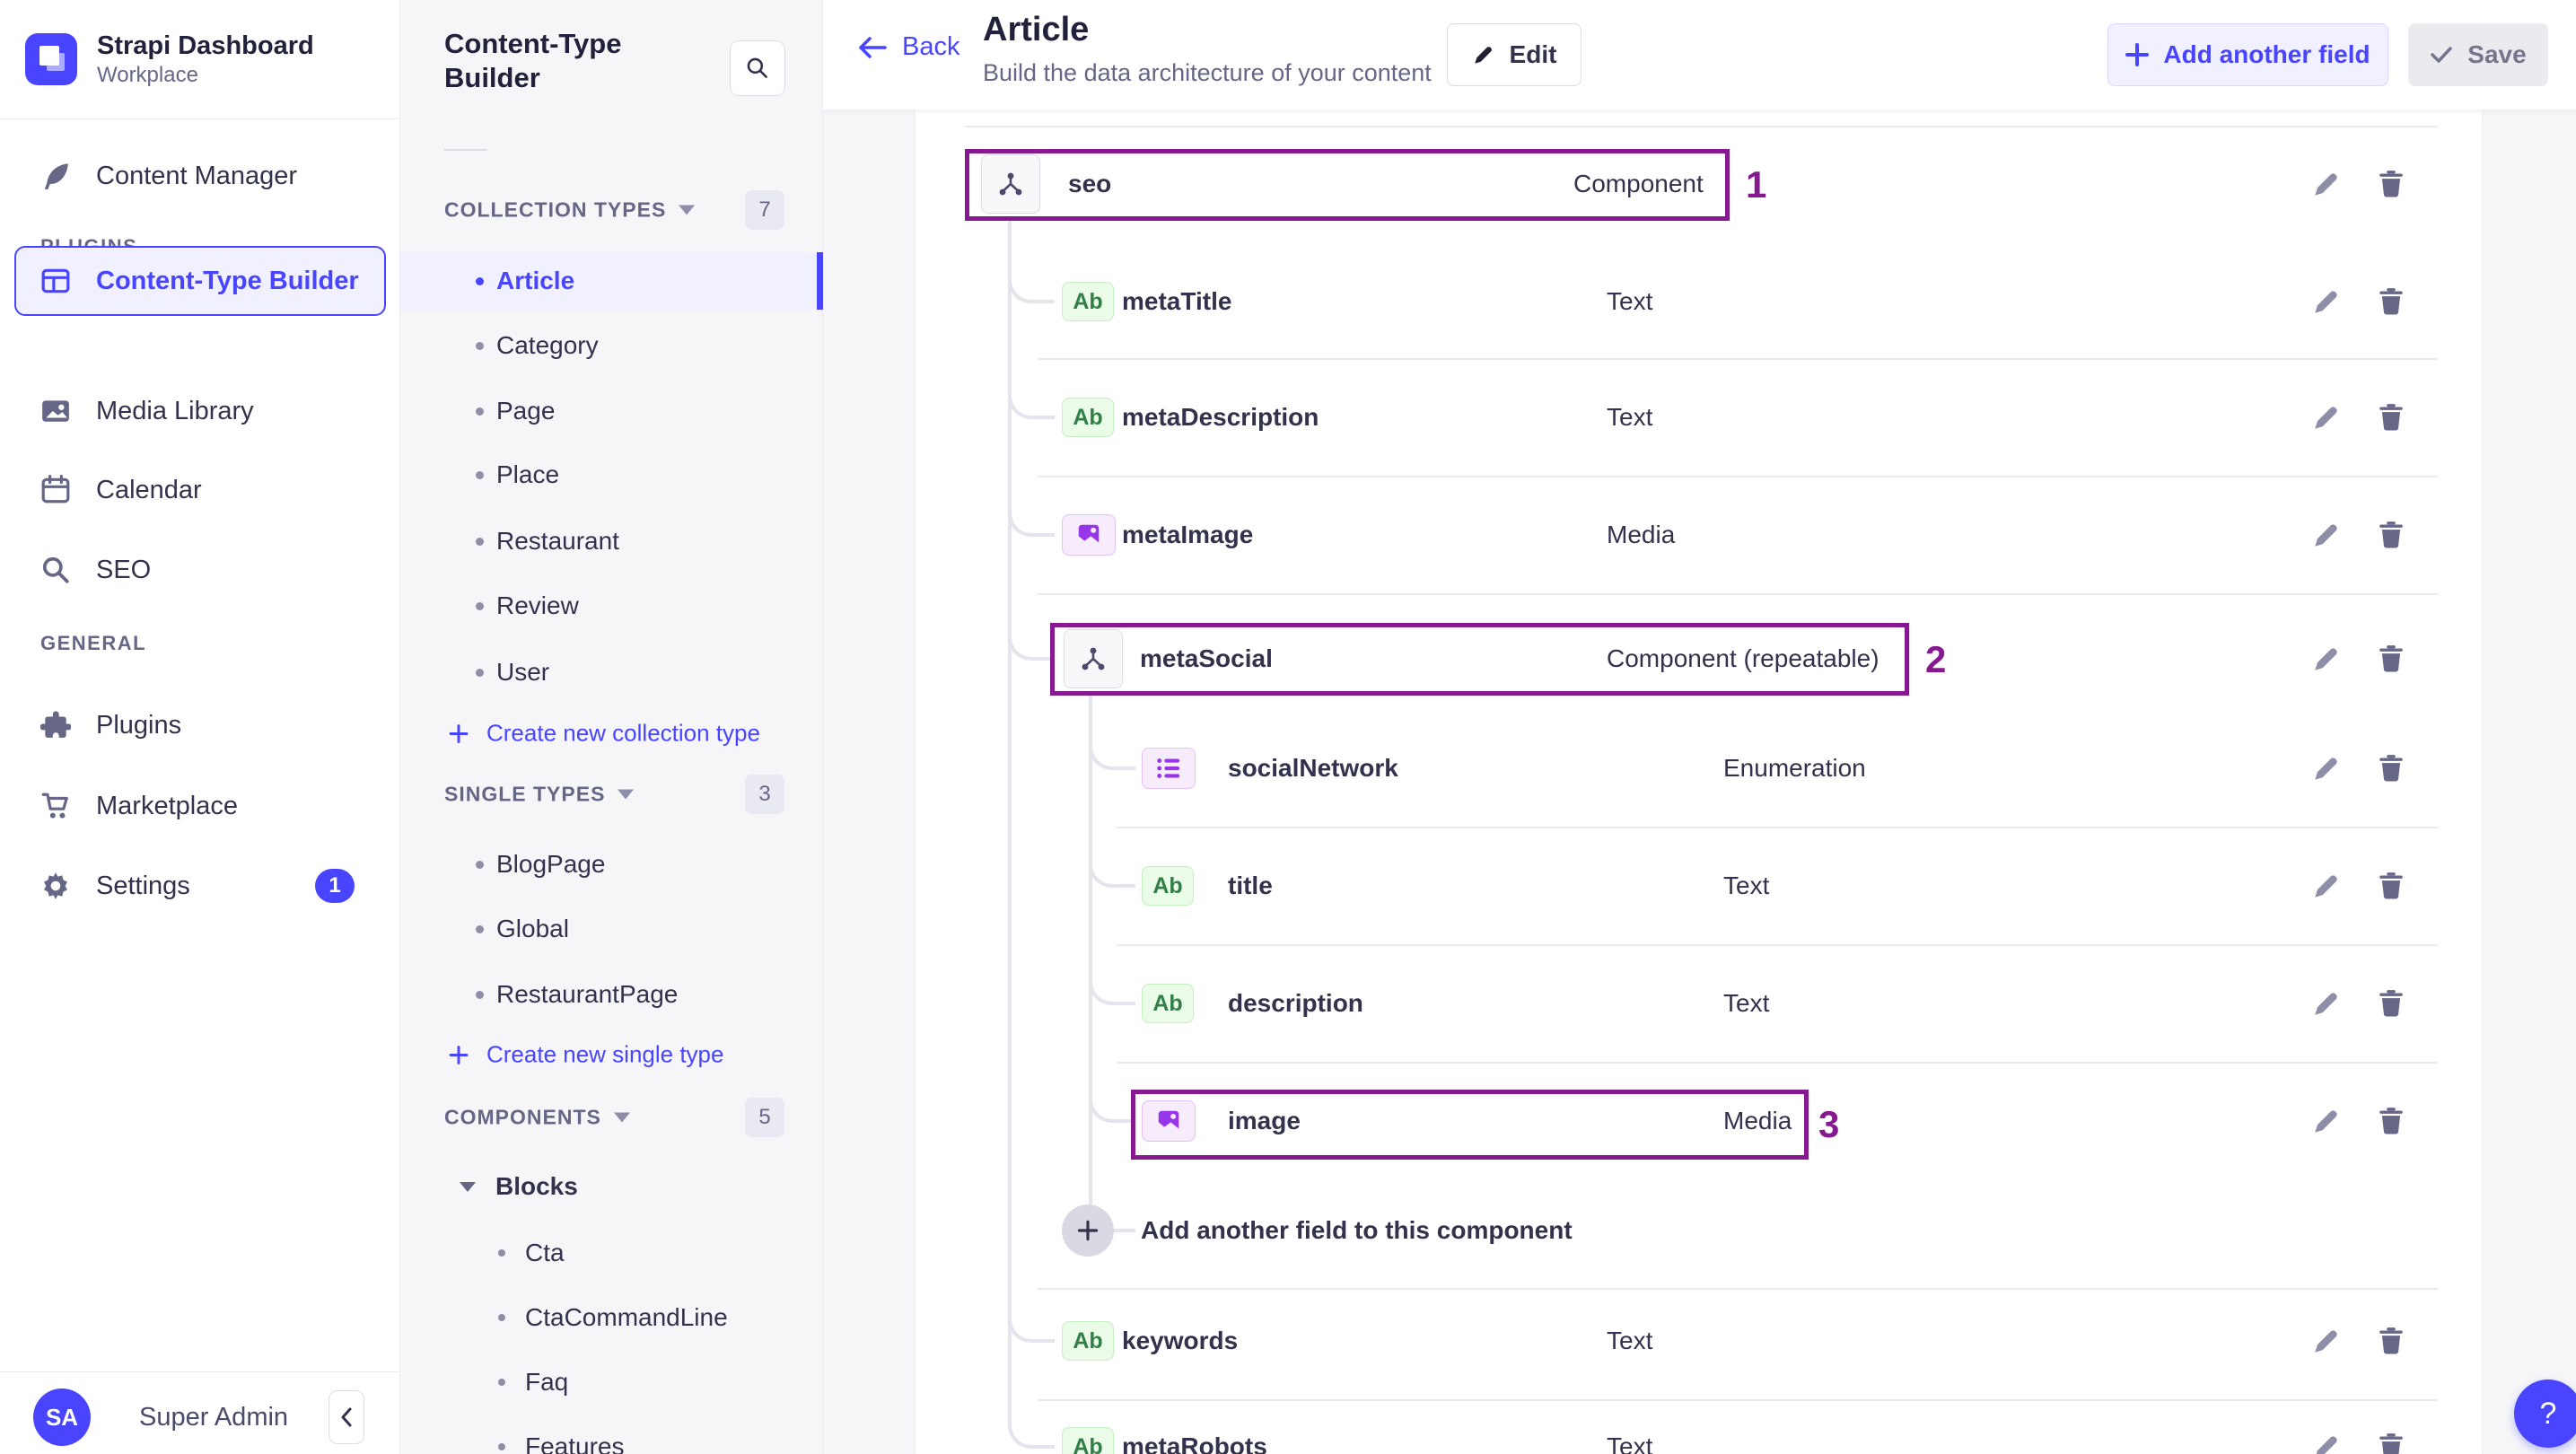 This screenshot has width=2576, height=1454. What do you see at coordinates (570, 210) in the screenshot?
I see `group-header-collection-types: COLLECTION TYPES` at bounding box center [570, 210].